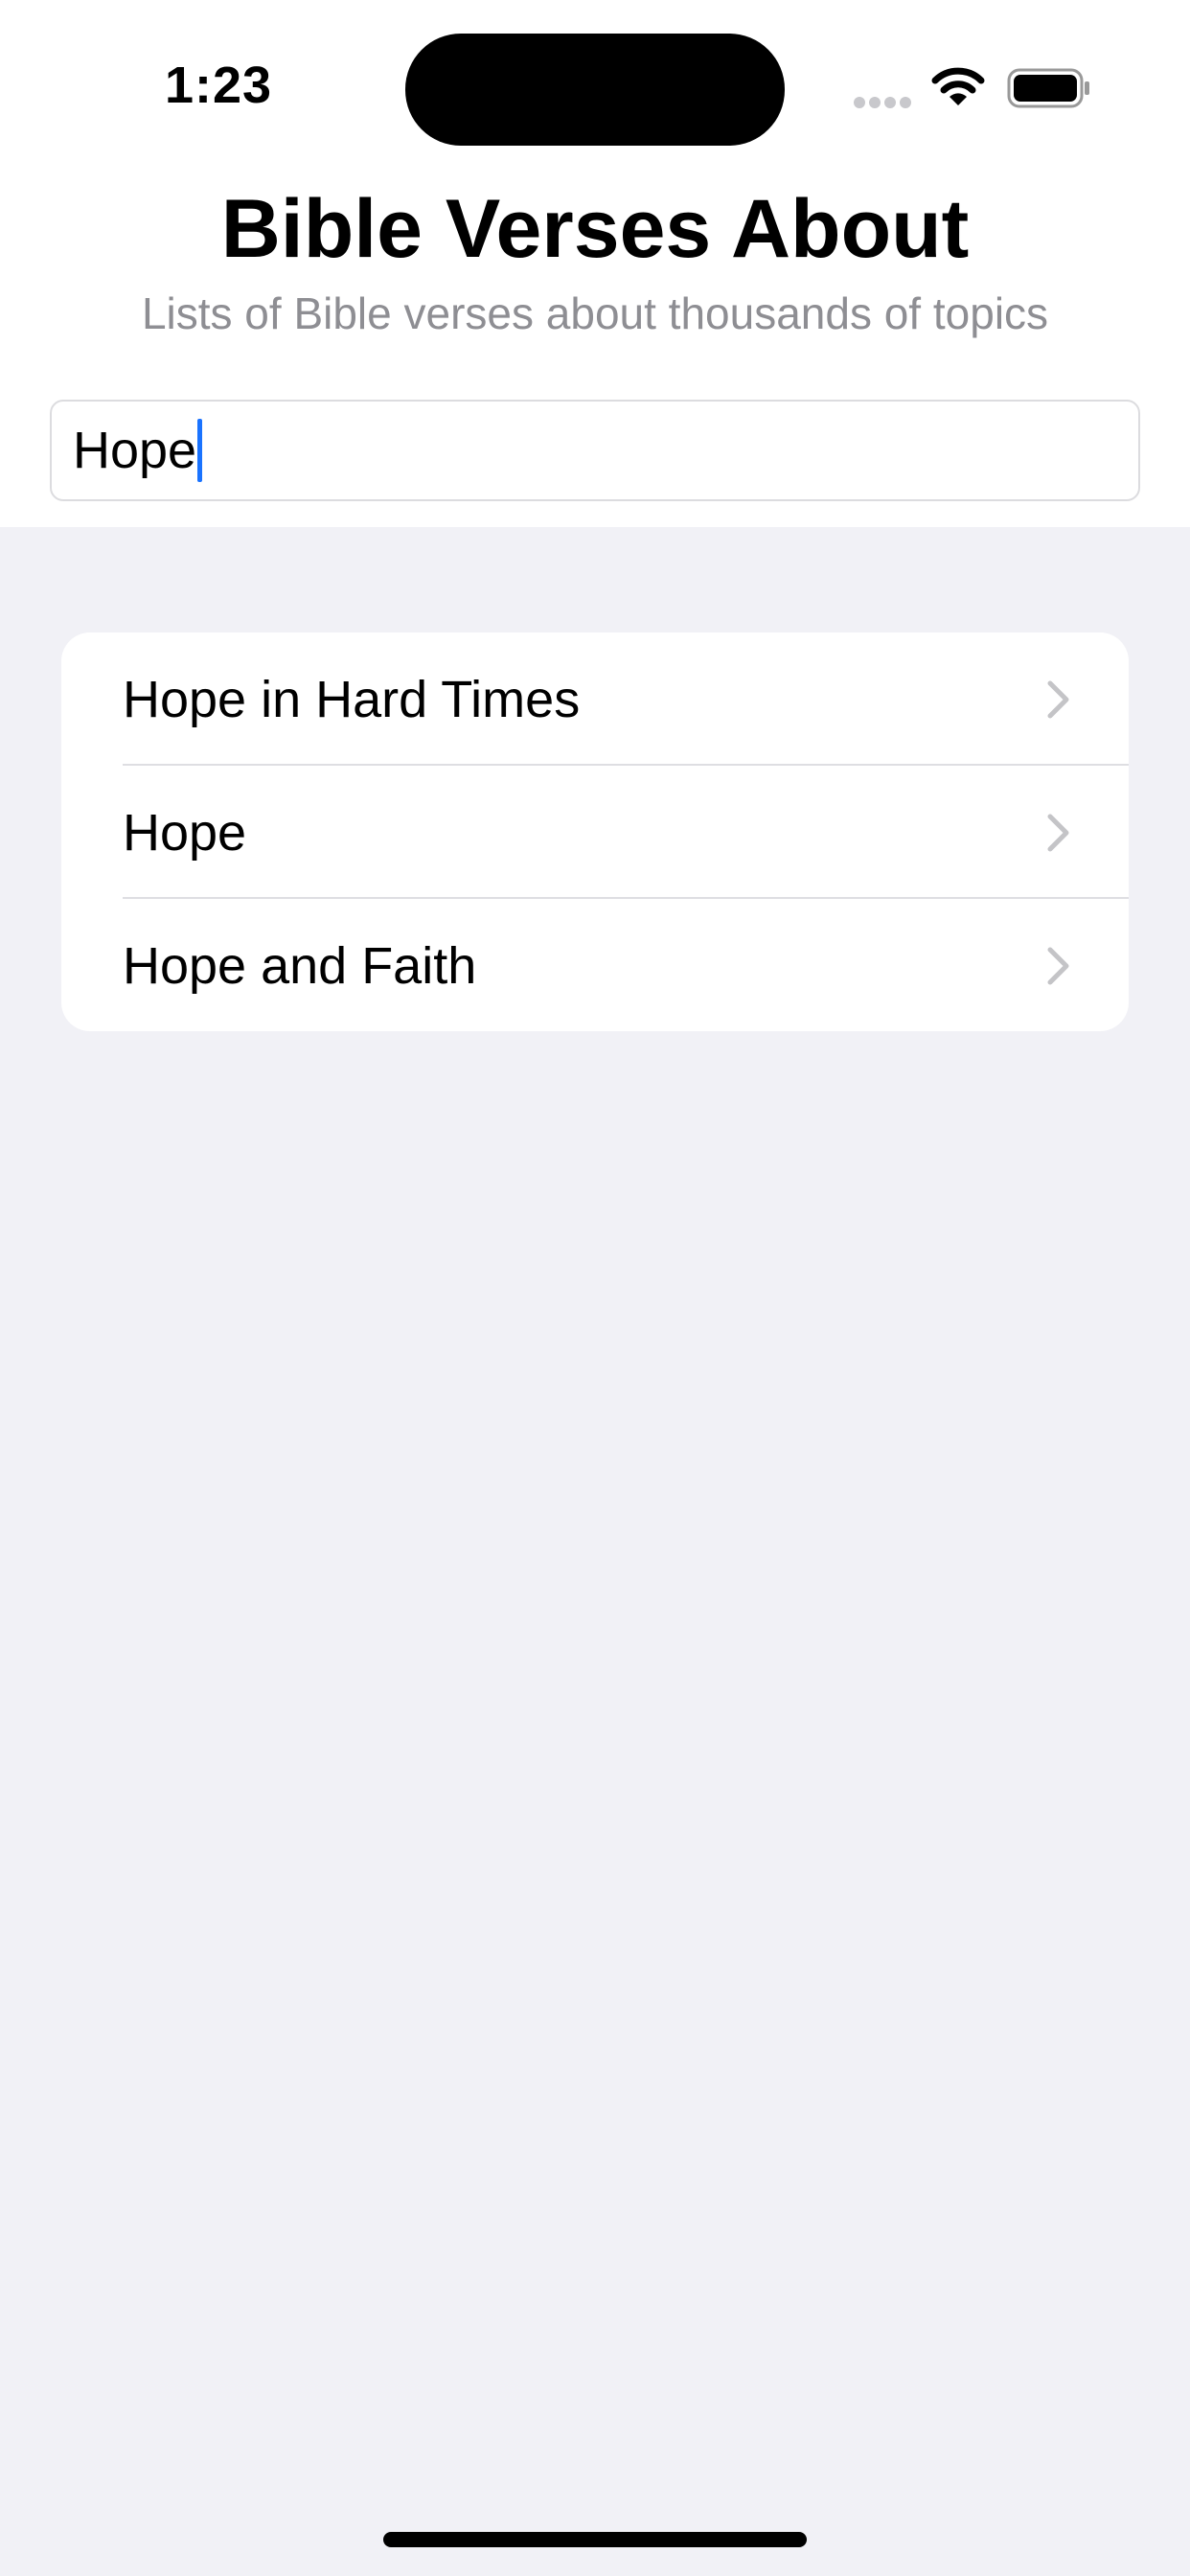 The height and width of the screenshot is (2576, 1190). Describe the element at coordinates (200, 450) in the screenshot. I see `text-caret` at that location.